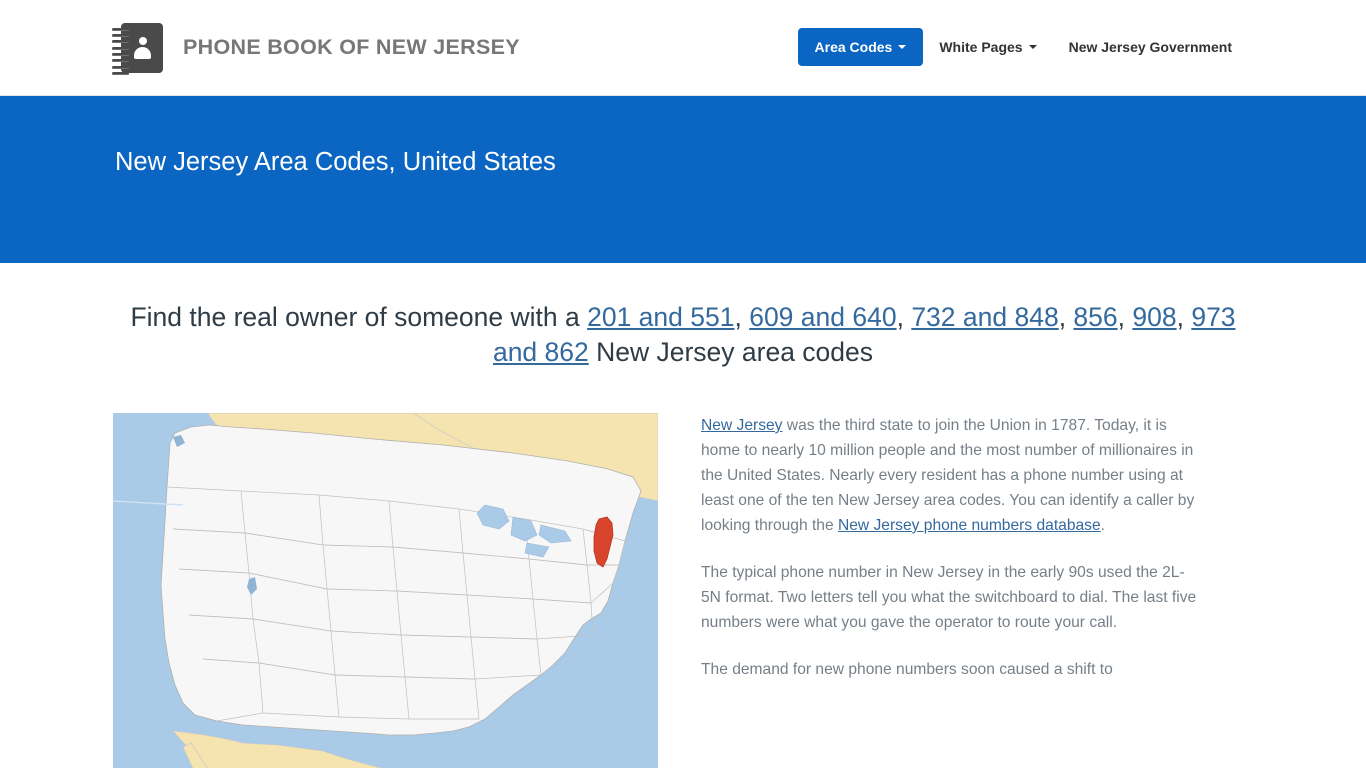  Describe the element at coordinates (138, 49) in the screenshot. I see `address-book-icon` at that location.